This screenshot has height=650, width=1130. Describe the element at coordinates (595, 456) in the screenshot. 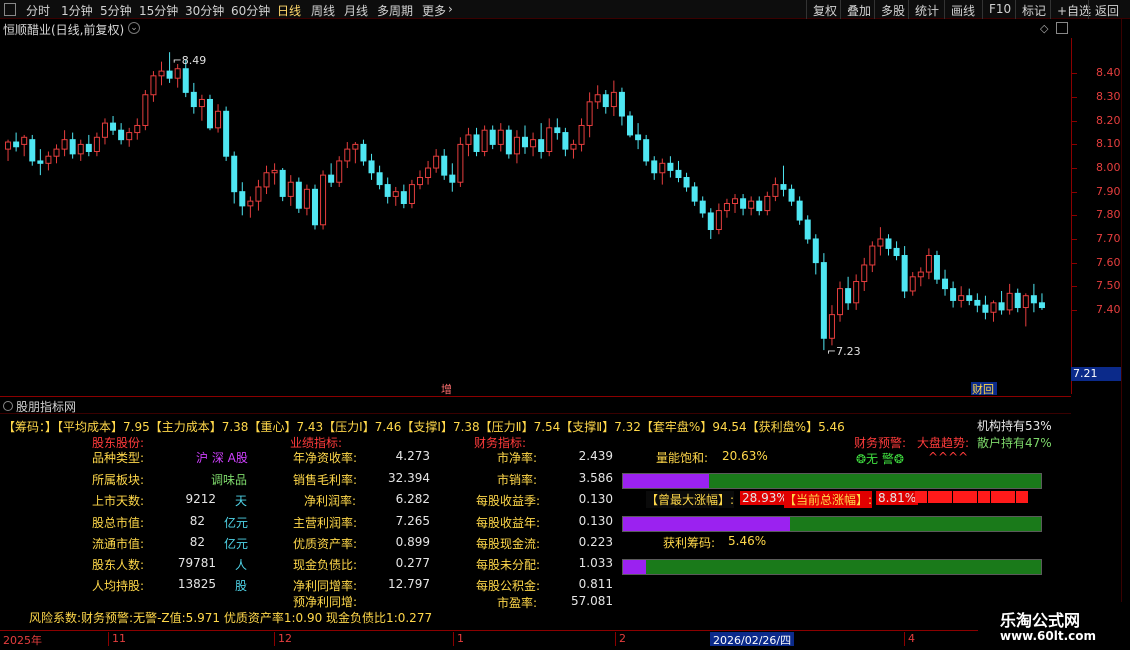

I see `fin-value: 2.439` at that location.